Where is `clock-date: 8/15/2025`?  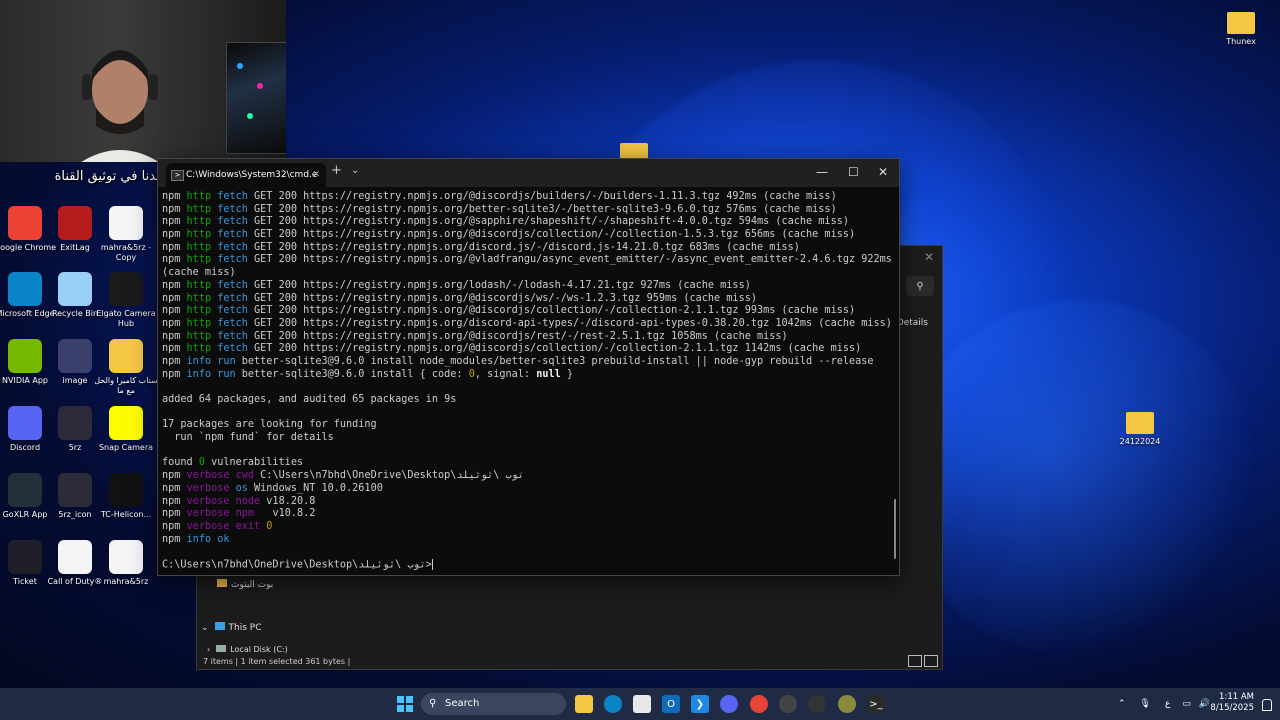 clock-date: 8/15/2025 is located at coordinates (1232, 708).